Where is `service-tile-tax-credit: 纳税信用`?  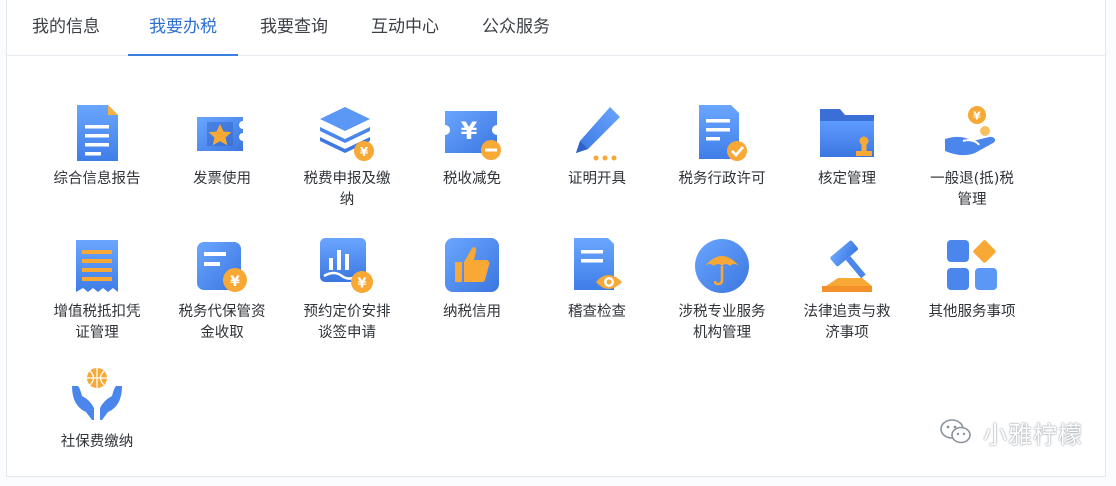
service-tile-tax-credit: 纳税信用 is located at coordinates (472, 296).